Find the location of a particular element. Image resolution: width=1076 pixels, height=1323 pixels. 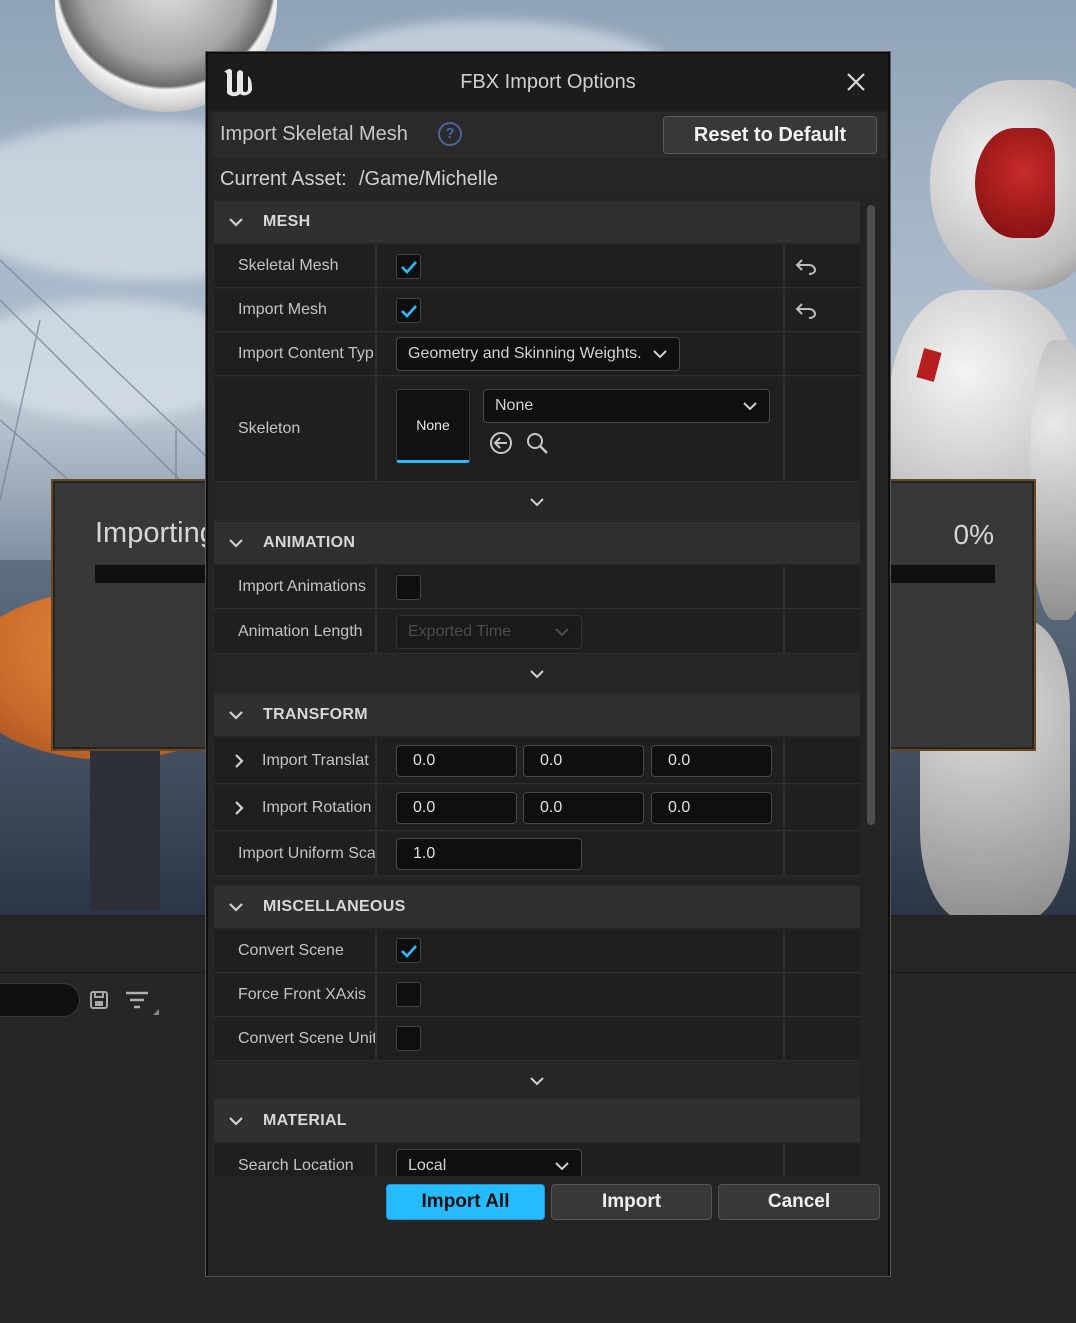

import-all-button: Import All is located at coordinates (465, 1202).